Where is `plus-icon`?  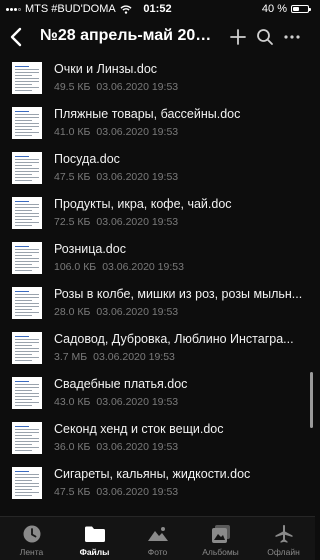 plus-icon is located at coordinates (238, 37).